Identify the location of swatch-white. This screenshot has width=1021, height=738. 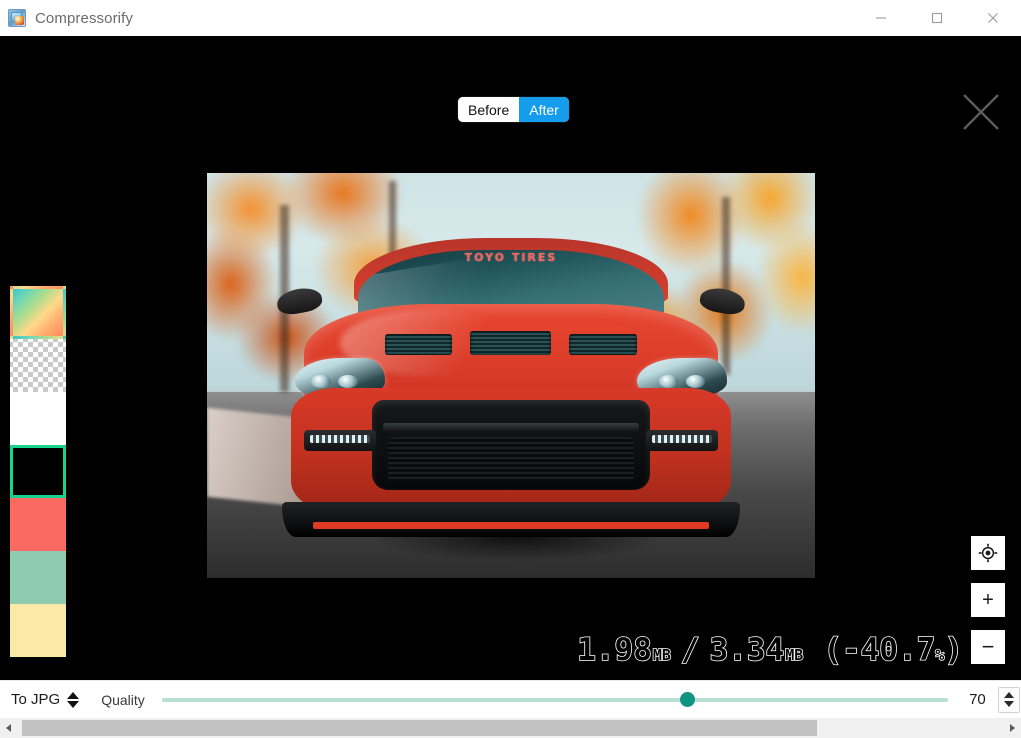
(38, 418).